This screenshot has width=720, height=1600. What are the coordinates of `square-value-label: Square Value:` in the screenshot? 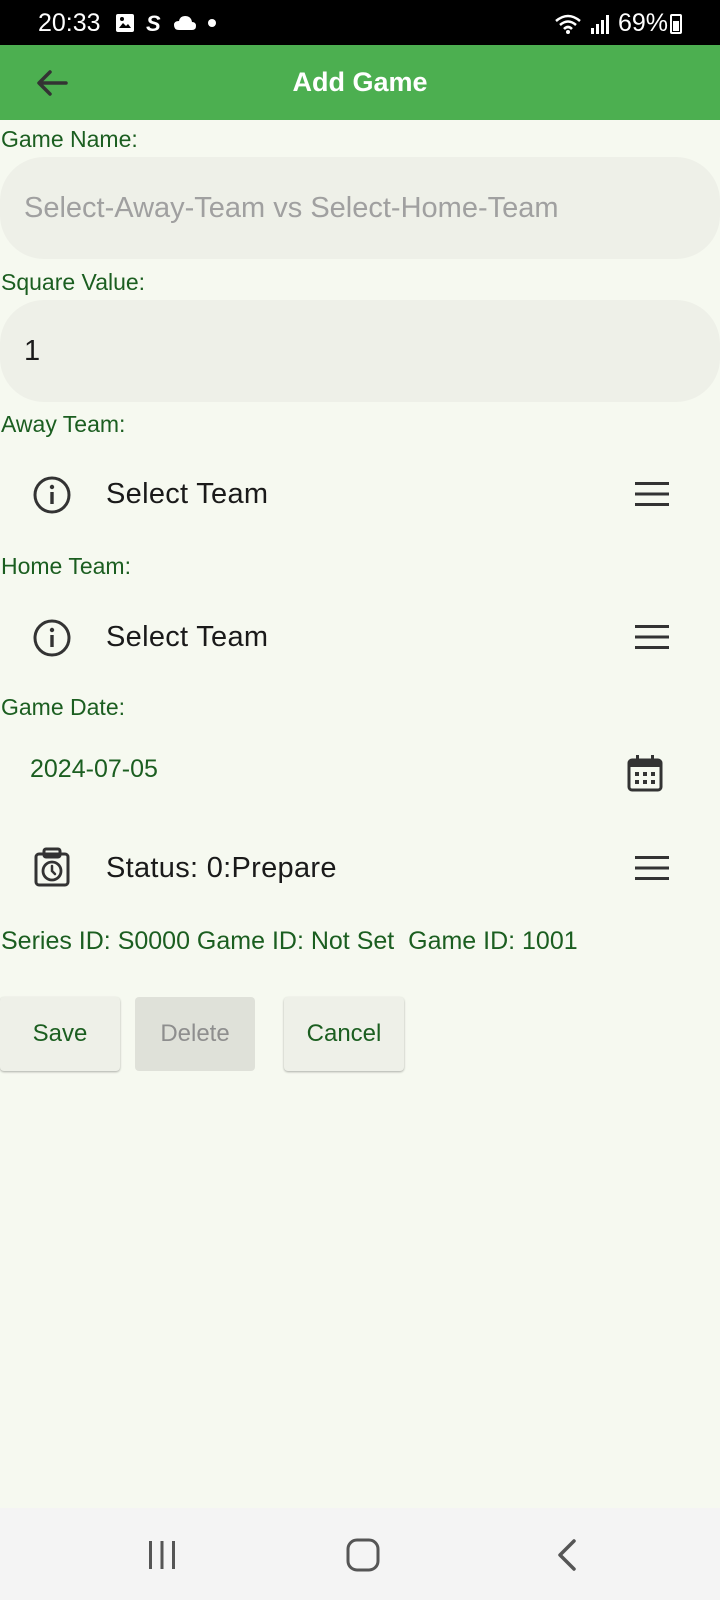 It's located at (73, 282).